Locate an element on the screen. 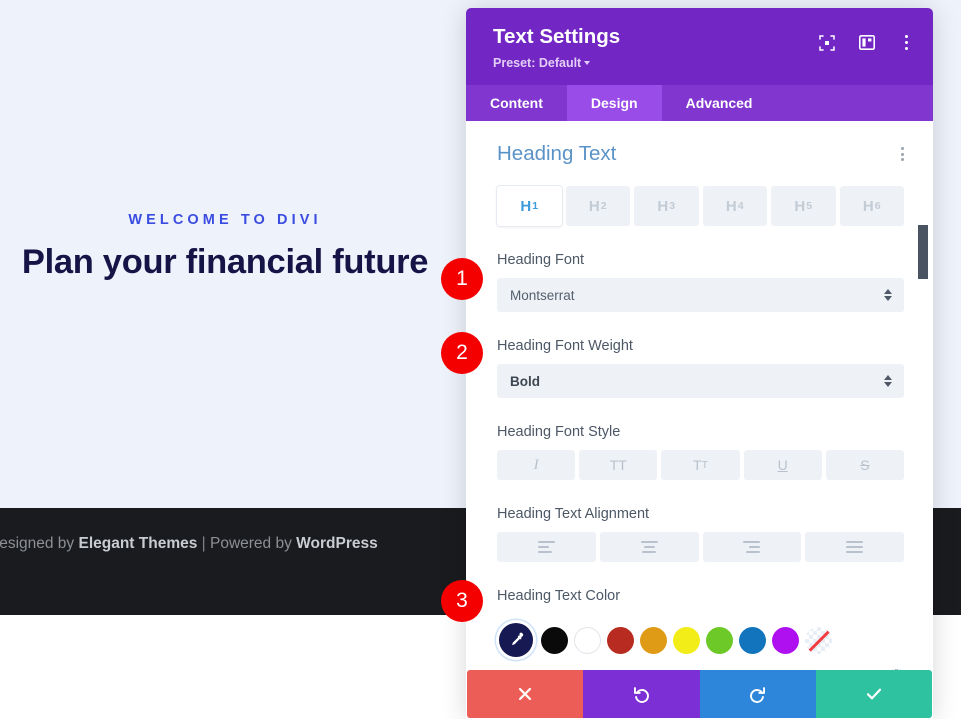 The width and height of the screenshot is (961, 719). align-justify-button is located at coordinates (854, 547).